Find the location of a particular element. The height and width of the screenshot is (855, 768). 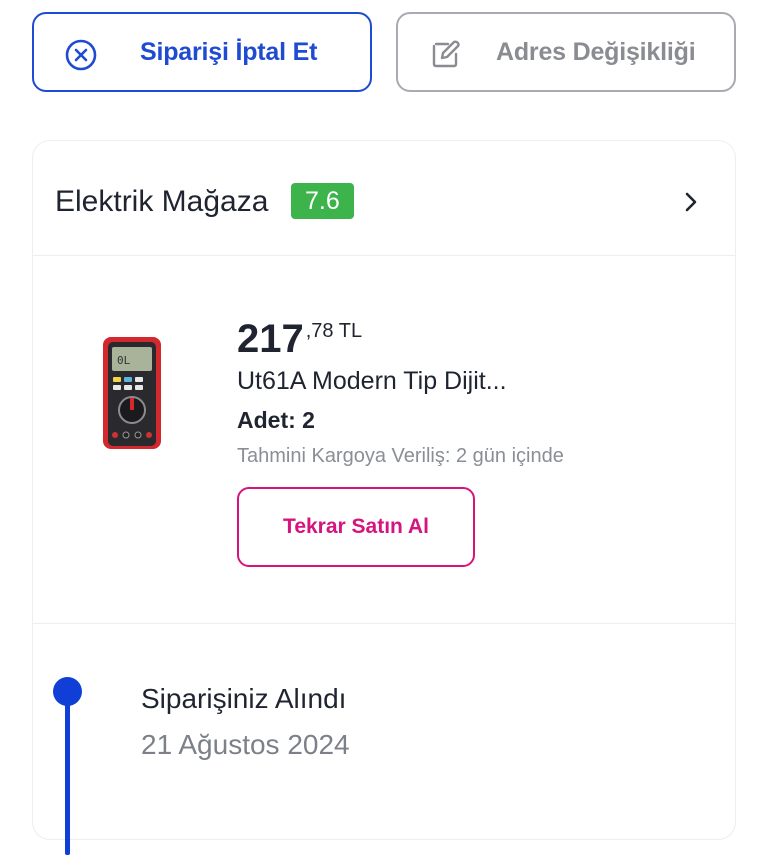

address-change-button: Adres Değişikliği is located at coordinates (566, 52).